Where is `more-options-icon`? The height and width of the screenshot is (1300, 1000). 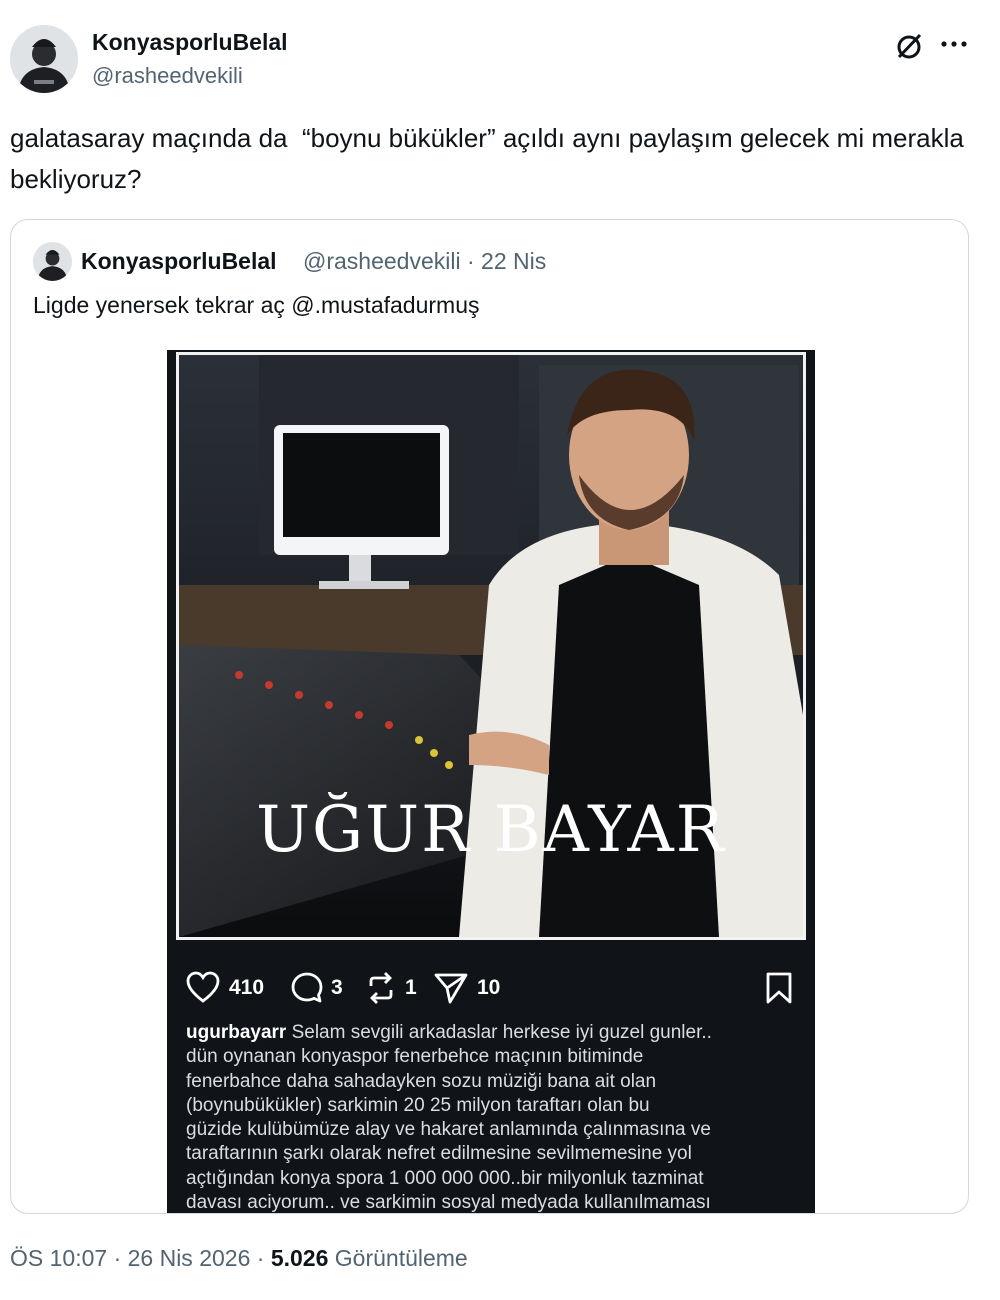 more-options-icon is located at coordinates (954, 44).